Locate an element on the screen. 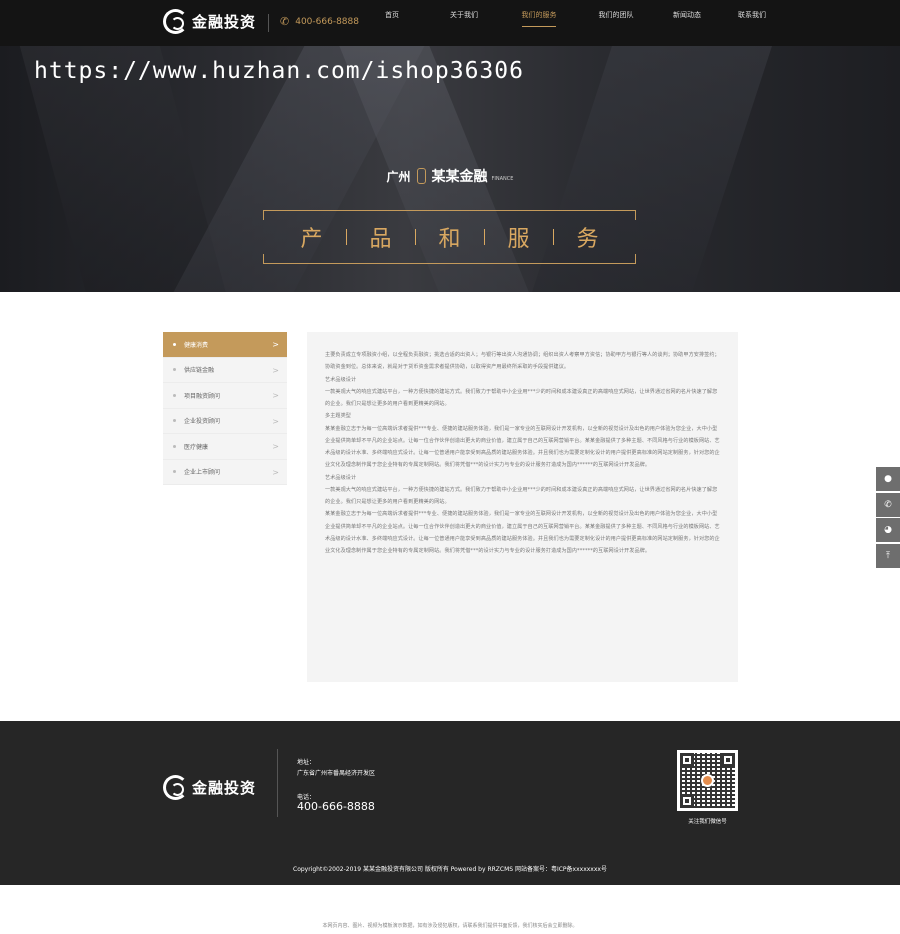 Image resolution: width=900 pixels, height=934 pixels. qr-caption: 关注我们微信号 is located at coordinates (707, 822).